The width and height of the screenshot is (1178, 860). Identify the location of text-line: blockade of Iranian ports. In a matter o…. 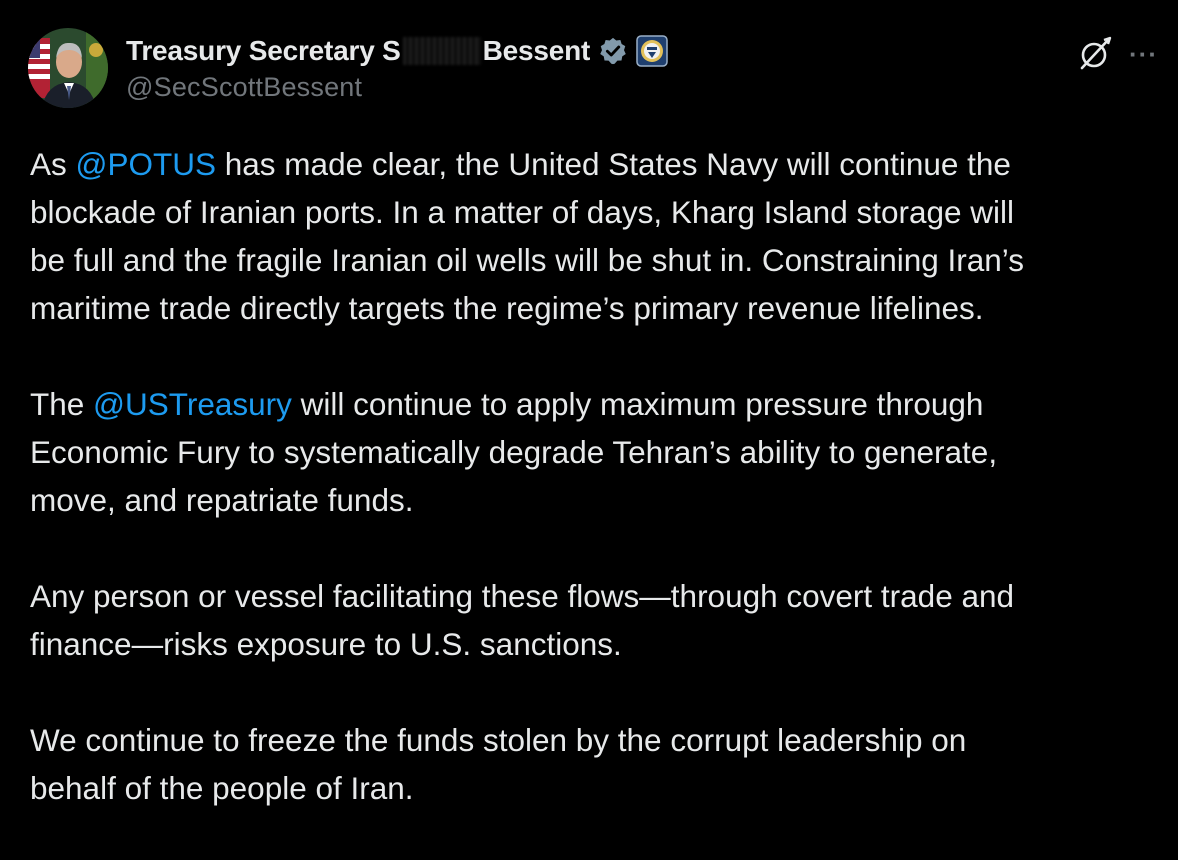
(522, 212).